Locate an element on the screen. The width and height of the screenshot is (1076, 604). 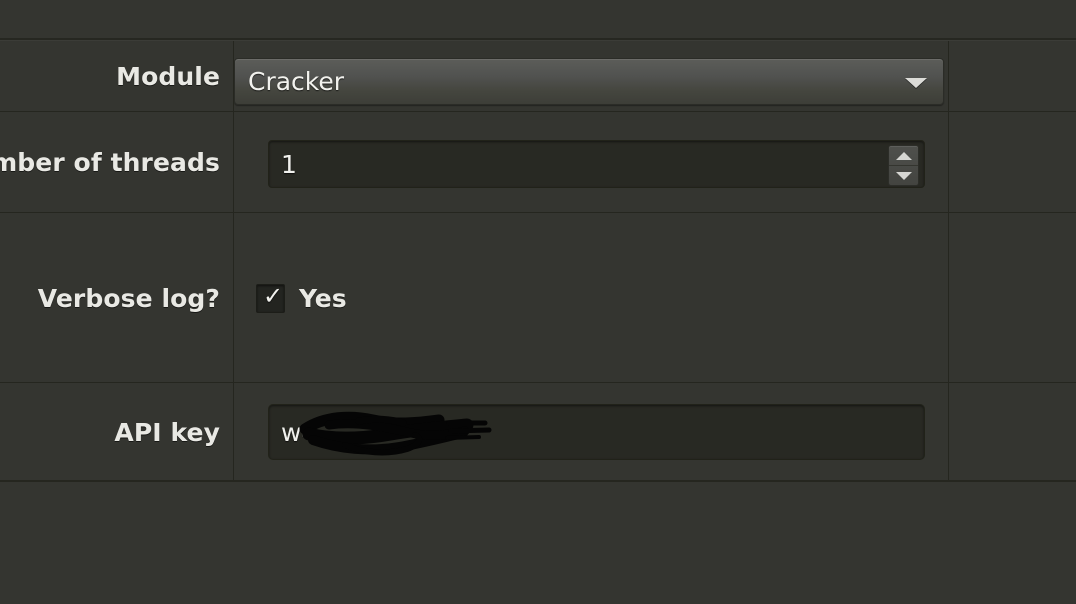
api-key-label: API key is located at coordinates (167, 432).